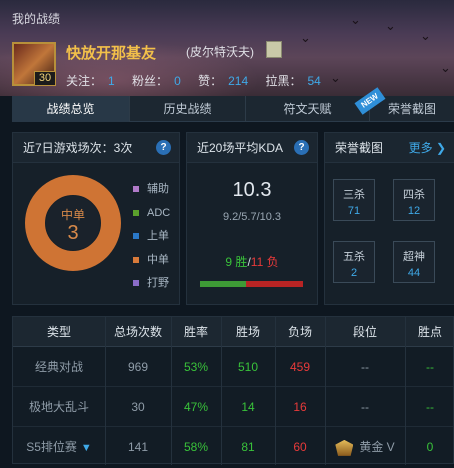 This screenshot has width=454, height=468. Describe the element at coordinates (58, 332) in the screenshot. I see `column-header: 类型` at that location.